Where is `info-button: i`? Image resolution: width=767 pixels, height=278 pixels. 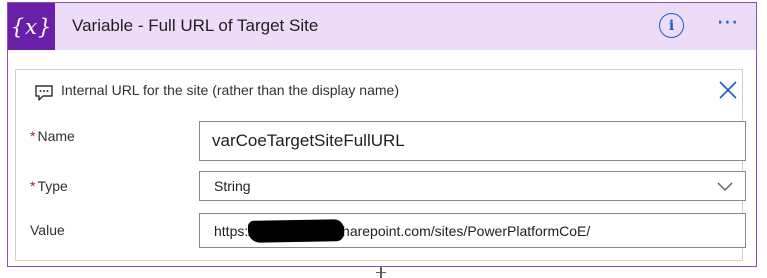 info-button: i is located at coordinates (671, 25).